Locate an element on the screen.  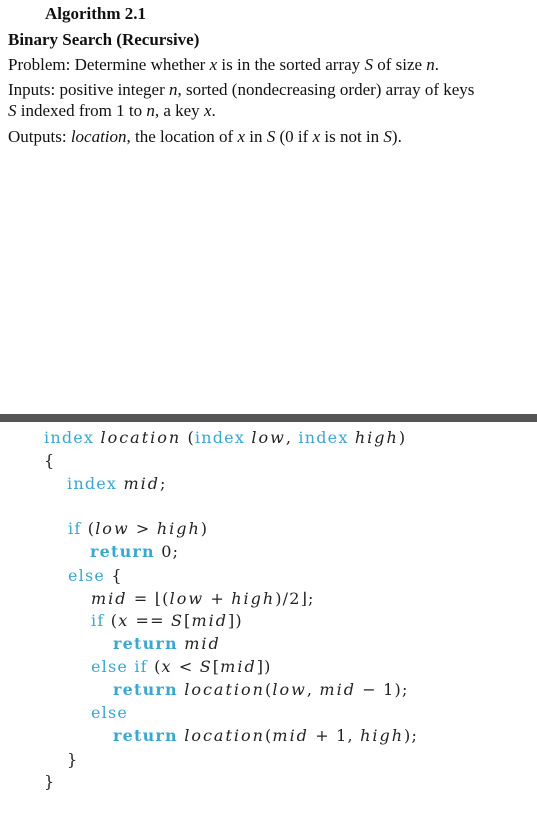
code-line-else-if-less: else if (x < S[mid]) is located at coordinates (181, 666).